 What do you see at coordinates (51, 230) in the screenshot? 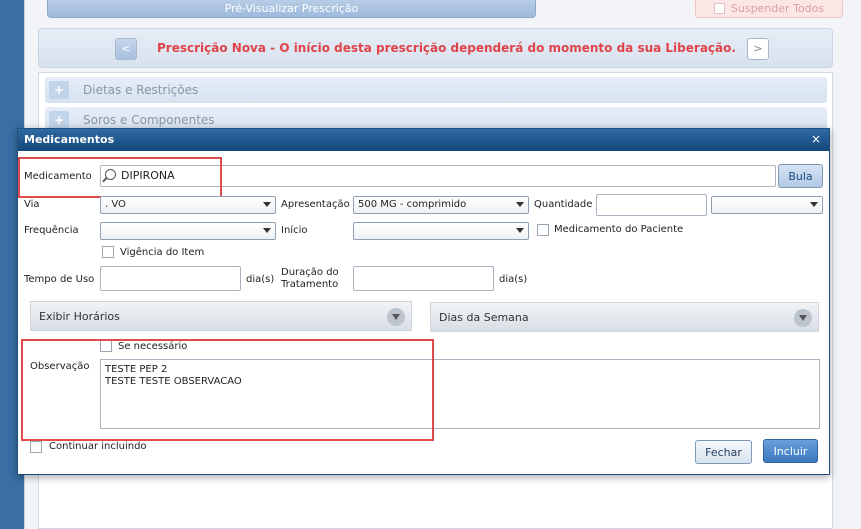
I see `frequencia-label: Frequência` at bounding box center [51, 230].